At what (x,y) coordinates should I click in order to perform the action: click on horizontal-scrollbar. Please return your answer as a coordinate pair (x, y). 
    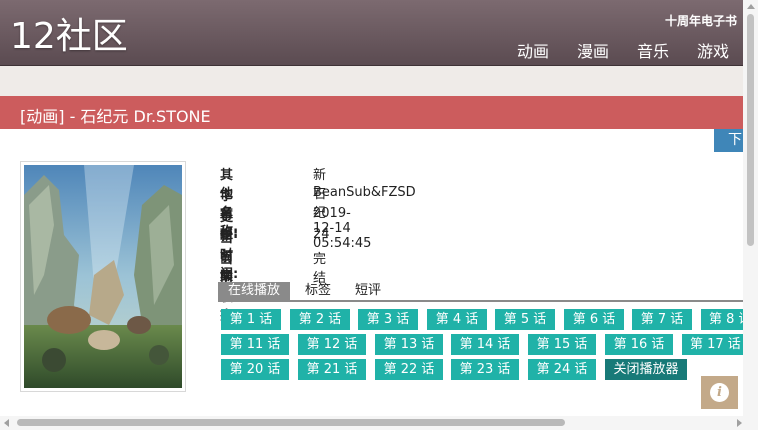
    Looking at the image, I should click on (379, 423).